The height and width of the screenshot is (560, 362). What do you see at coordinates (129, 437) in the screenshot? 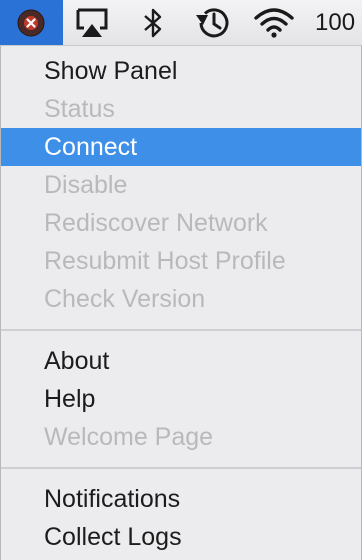
I see `menu-item-welcome-page: Welcome Page` at bounding box center [129, 437].